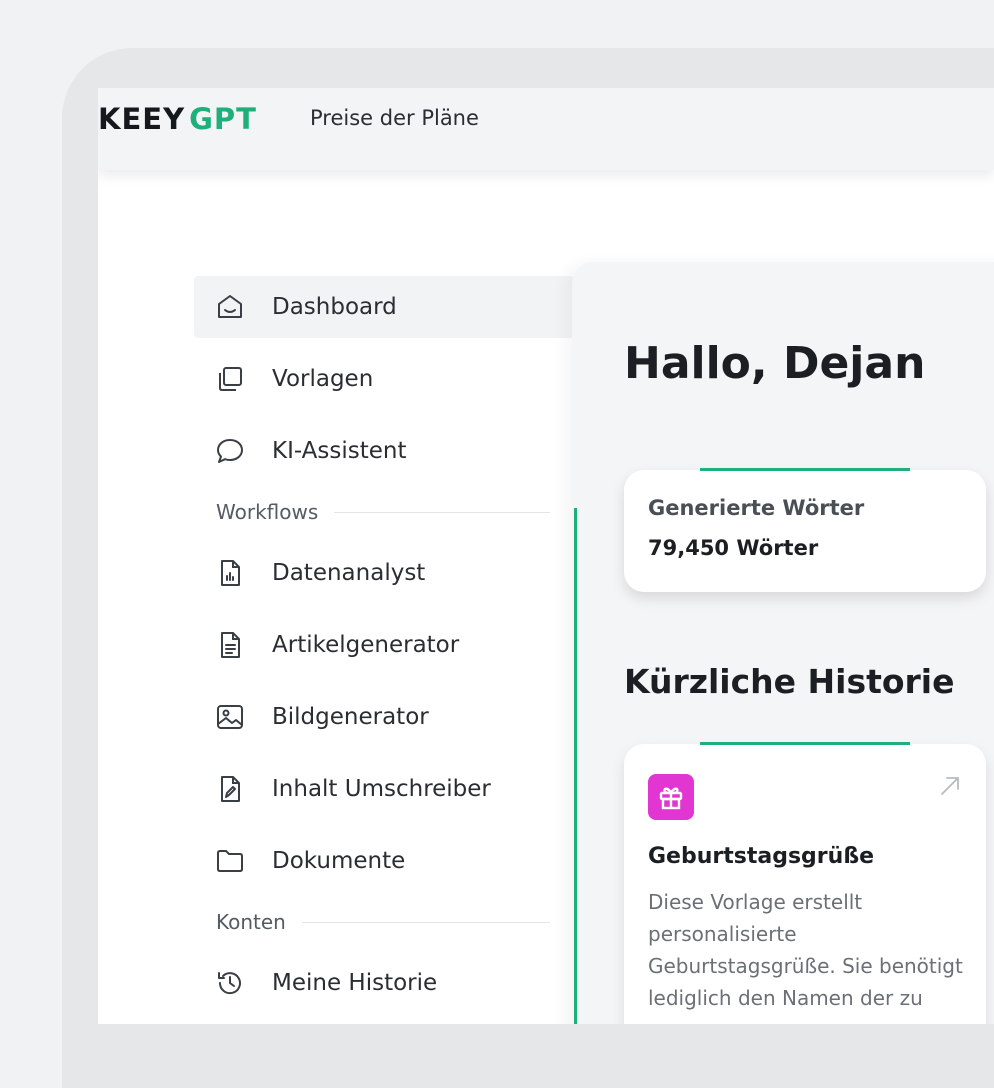 The width and height of the screenshot is (994, 1088). I want to click on folder-icon, so click(230, 861).